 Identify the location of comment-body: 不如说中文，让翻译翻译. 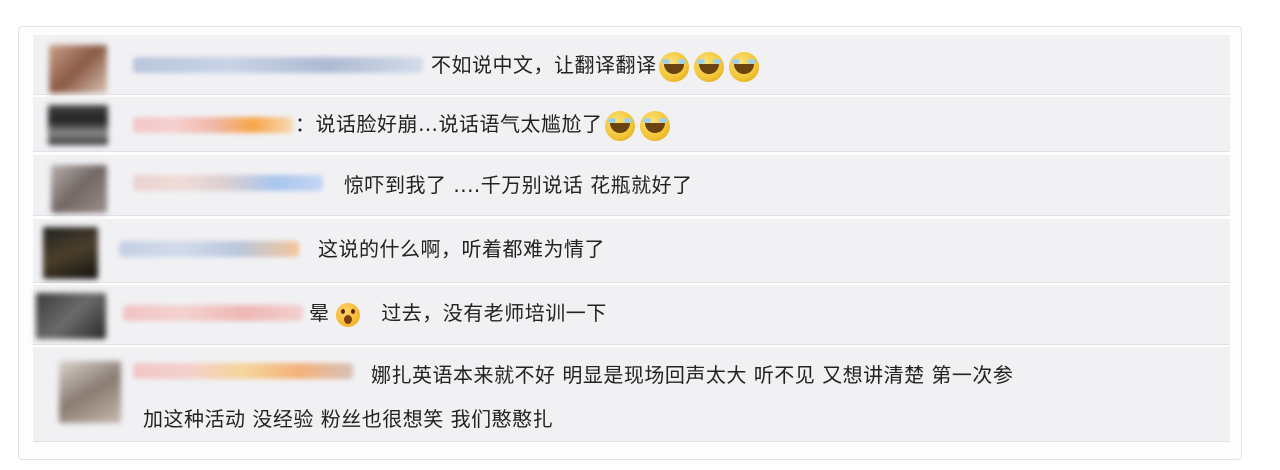
(544, 65).